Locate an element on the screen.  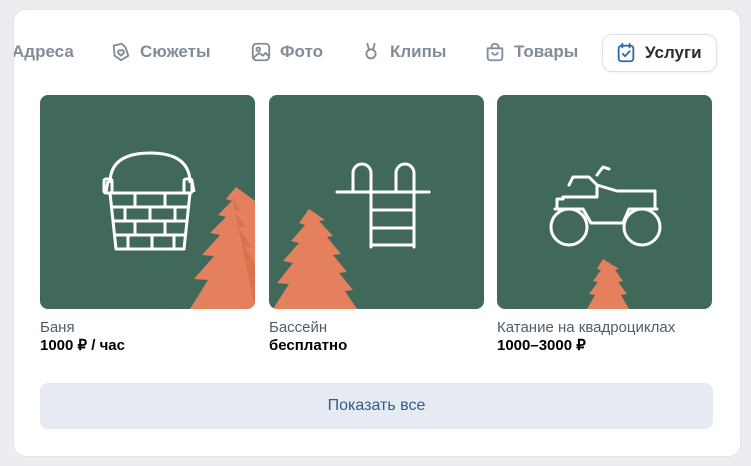
tab-goods: Товары is located at coordinates (531, 52).